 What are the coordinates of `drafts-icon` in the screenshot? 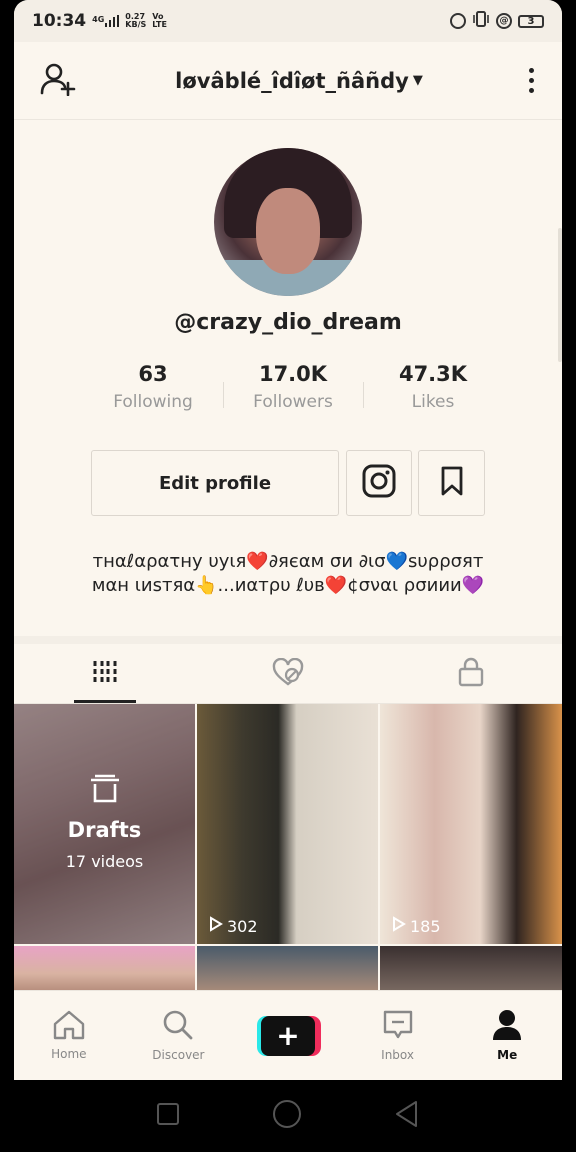 It's located at (105, 791).